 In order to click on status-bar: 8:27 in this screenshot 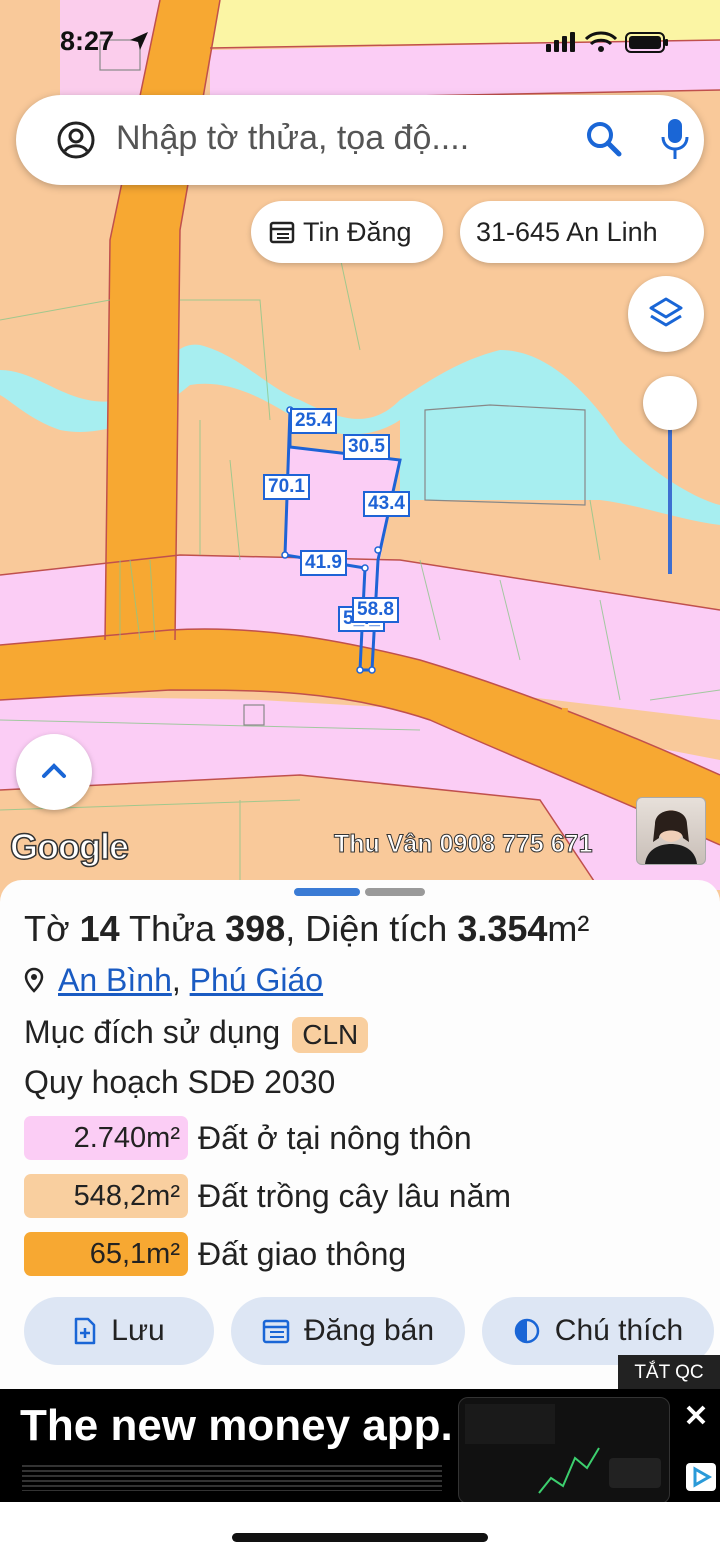, I will do `click(360, 42)`.